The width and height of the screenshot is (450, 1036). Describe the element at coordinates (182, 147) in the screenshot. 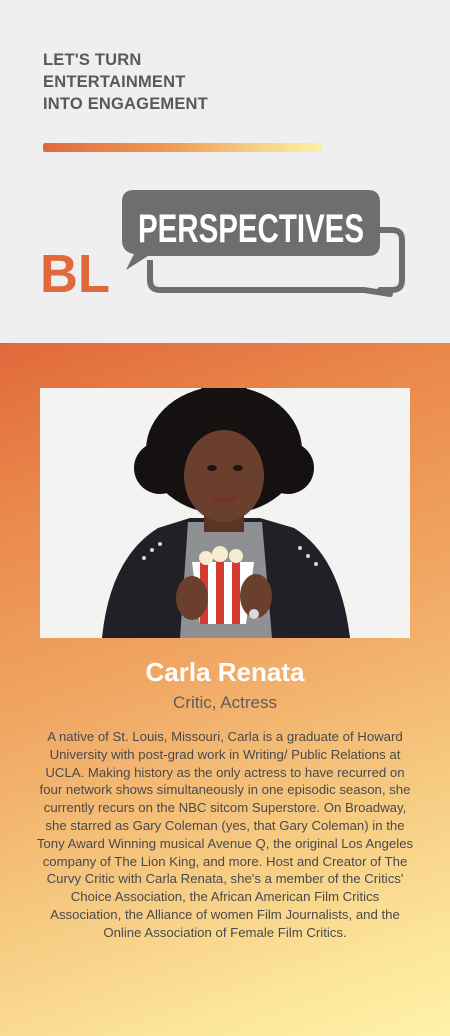

I see `gradient-divider` at that location.